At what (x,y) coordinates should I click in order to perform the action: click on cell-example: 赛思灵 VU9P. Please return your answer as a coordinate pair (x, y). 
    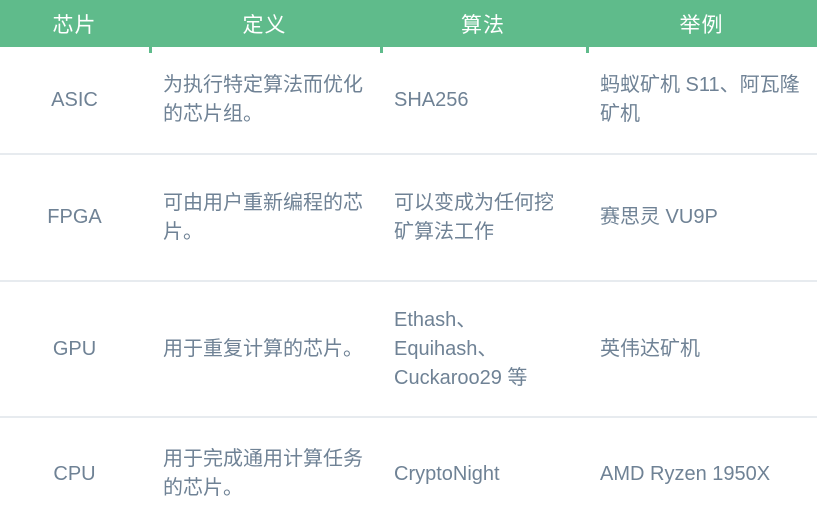
    Looking at the image, I should click on (701, 217).